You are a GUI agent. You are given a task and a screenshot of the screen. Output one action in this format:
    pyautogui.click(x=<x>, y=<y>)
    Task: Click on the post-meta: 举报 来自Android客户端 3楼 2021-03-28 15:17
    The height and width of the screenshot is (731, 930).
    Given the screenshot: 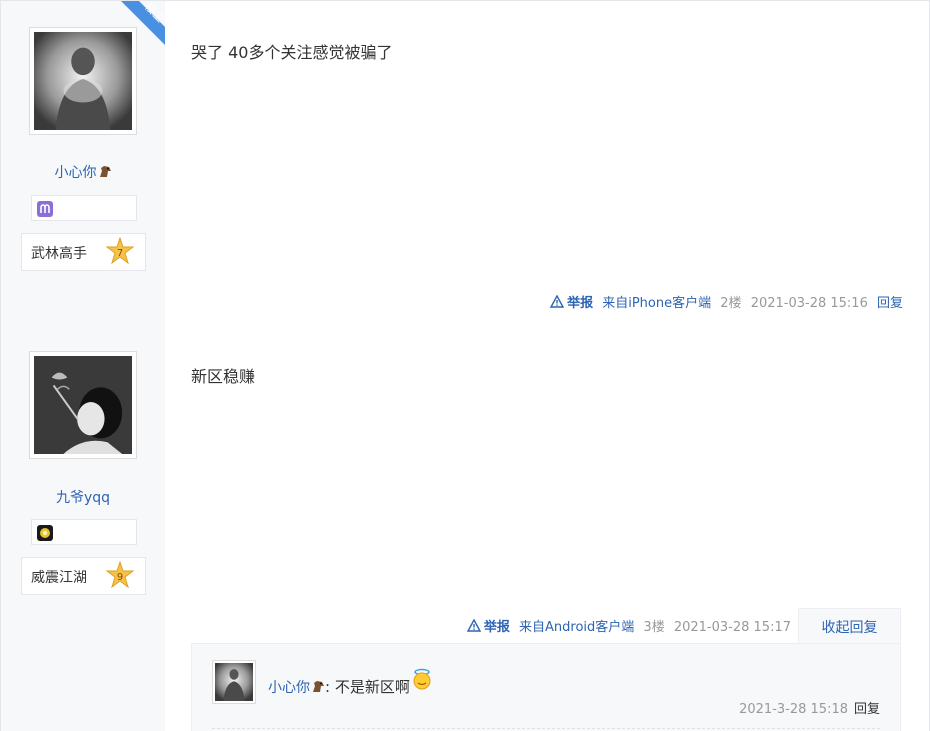 What is the action you would take?
    pyautogui.click(x=626, y=625)
    